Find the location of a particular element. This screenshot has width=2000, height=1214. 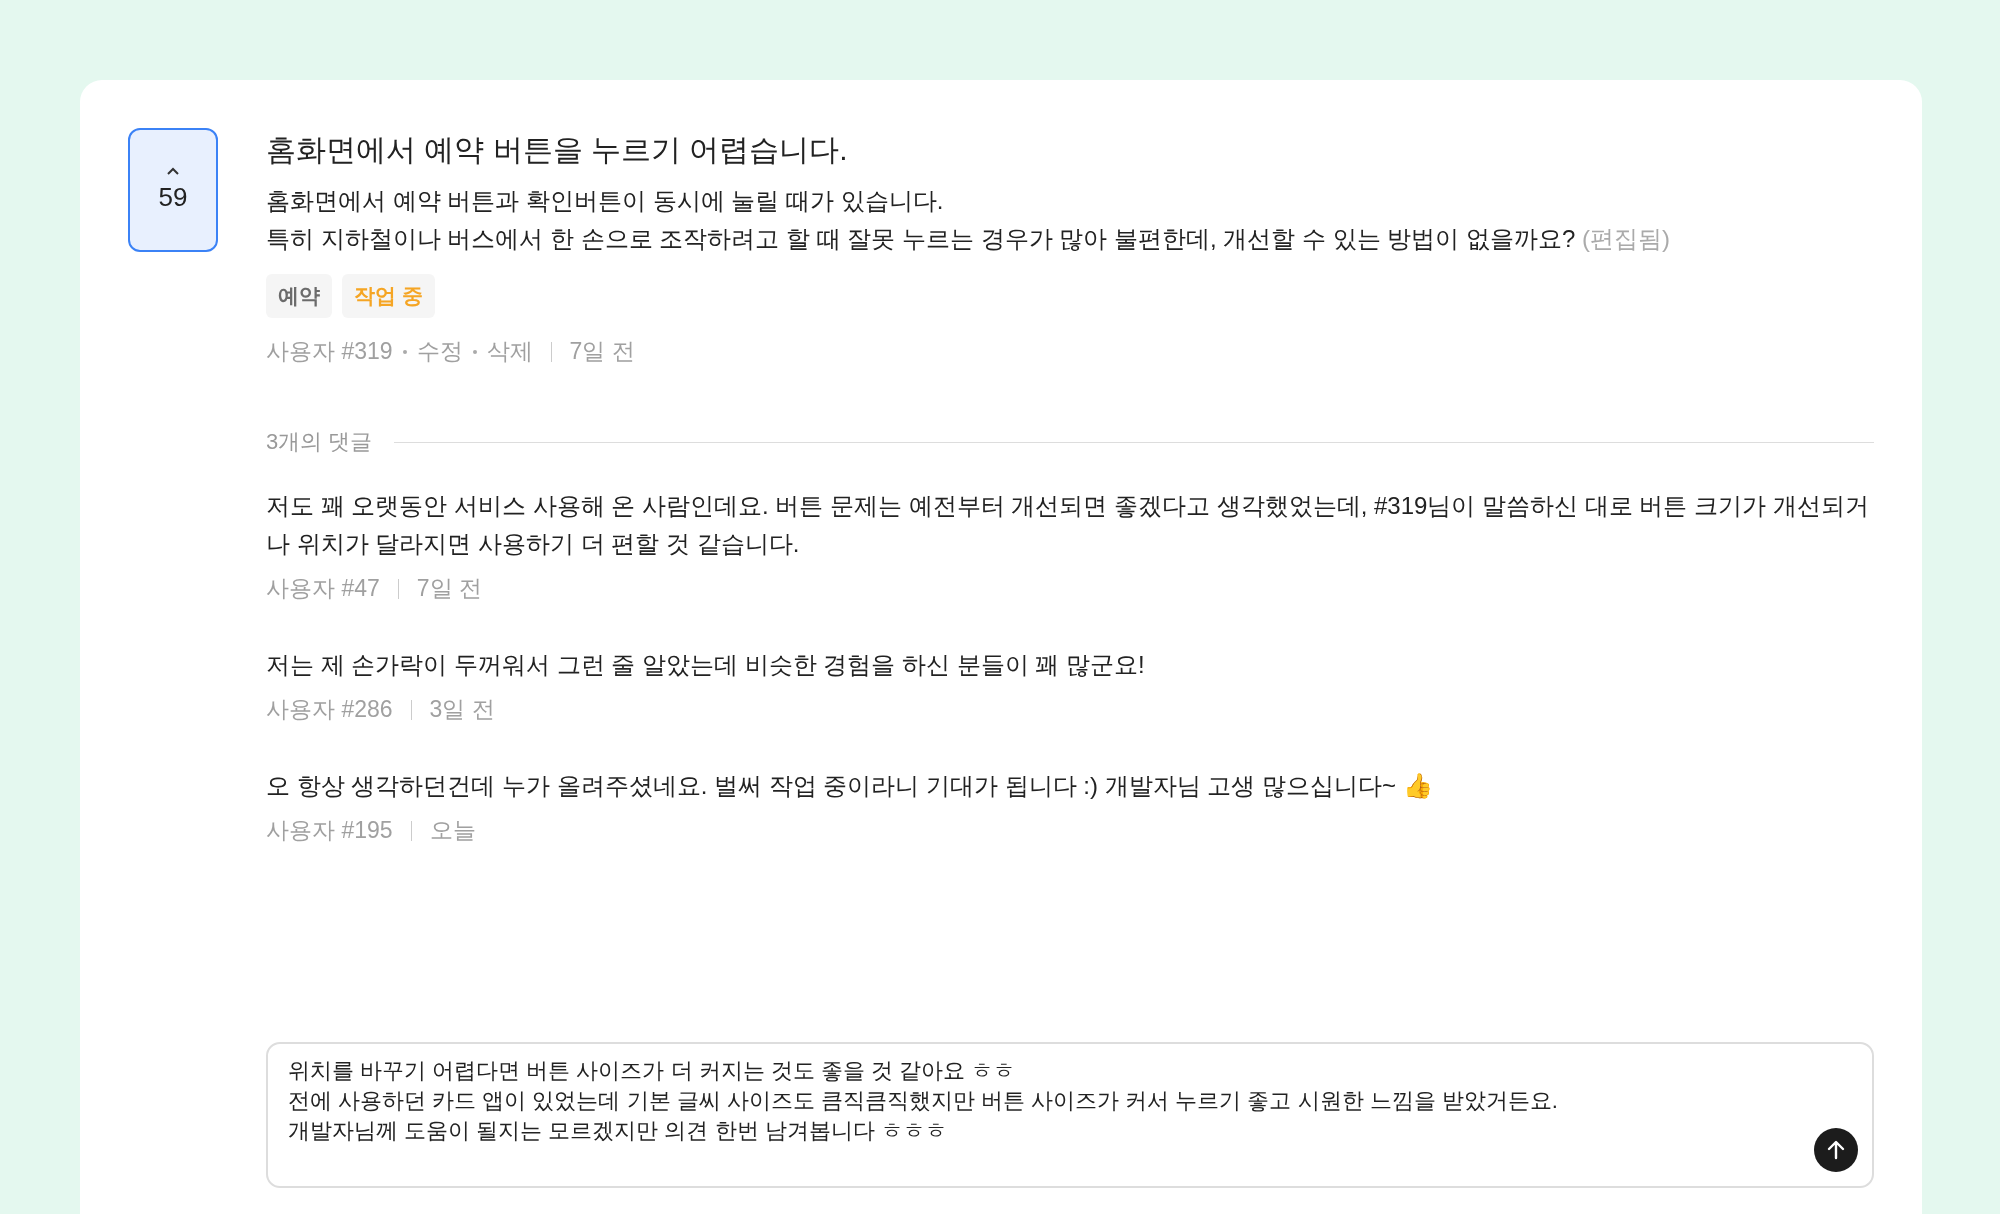

comment-text: 저도 꽤 오랫동안 서비스 사용해 온 사람인데요. 버튼 문제는 예전부터 개선되면 좋겠다고 생각했었는데, #319님이 말씀하신 대로 버튼 크기가 개선되거나 위치가 달라지면 사용하기 더 편할 것 같습니다. is located at coordinates (1068, 525).